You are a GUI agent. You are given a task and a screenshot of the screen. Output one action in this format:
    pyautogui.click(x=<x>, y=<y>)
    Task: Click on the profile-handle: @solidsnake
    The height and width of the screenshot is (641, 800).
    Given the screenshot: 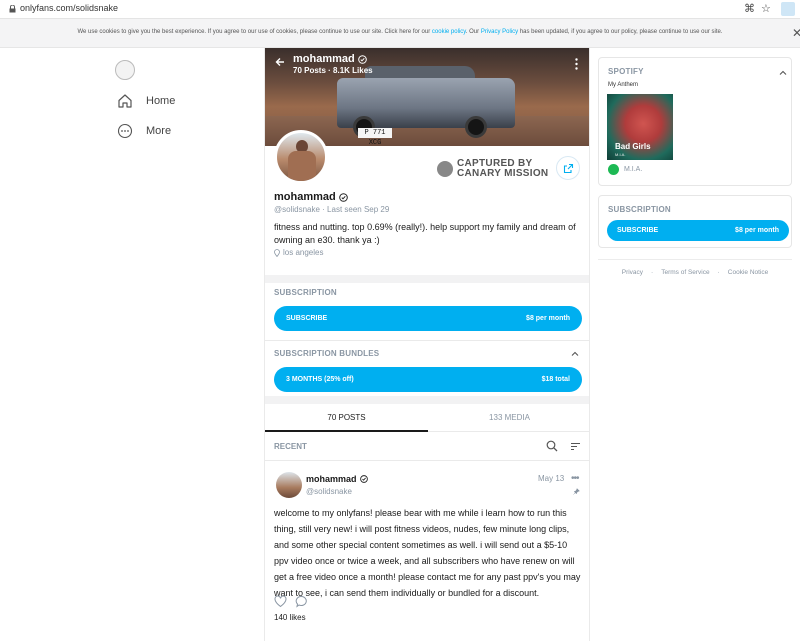 What is the action you would take?
    pyautogui.click(x=297, y=209)
    